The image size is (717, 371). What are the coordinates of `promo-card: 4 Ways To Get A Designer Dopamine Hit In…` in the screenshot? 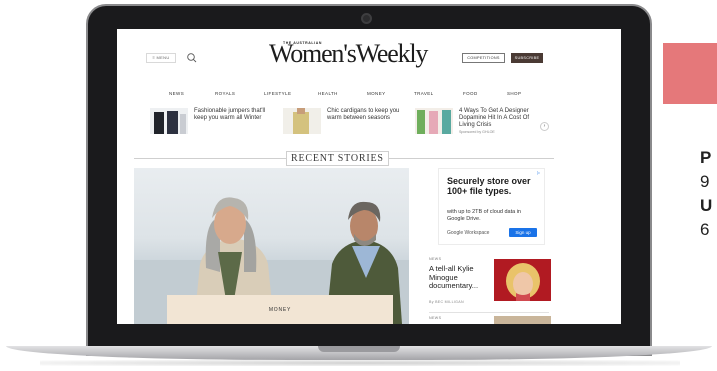 It's located at (480, 122).